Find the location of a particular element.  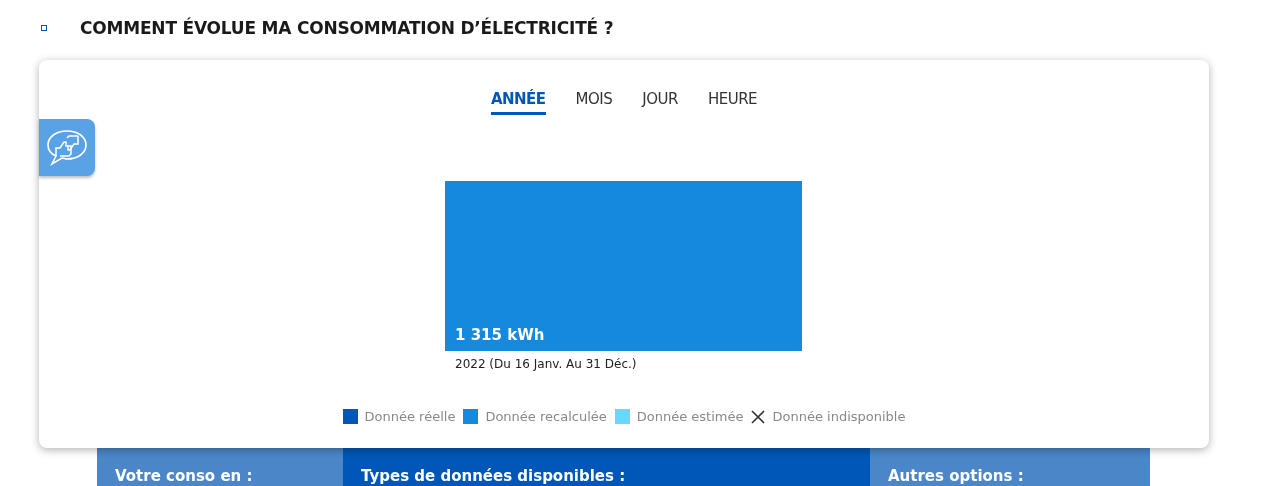

panel-title: Autres options : is located at coordinates (956, 476).